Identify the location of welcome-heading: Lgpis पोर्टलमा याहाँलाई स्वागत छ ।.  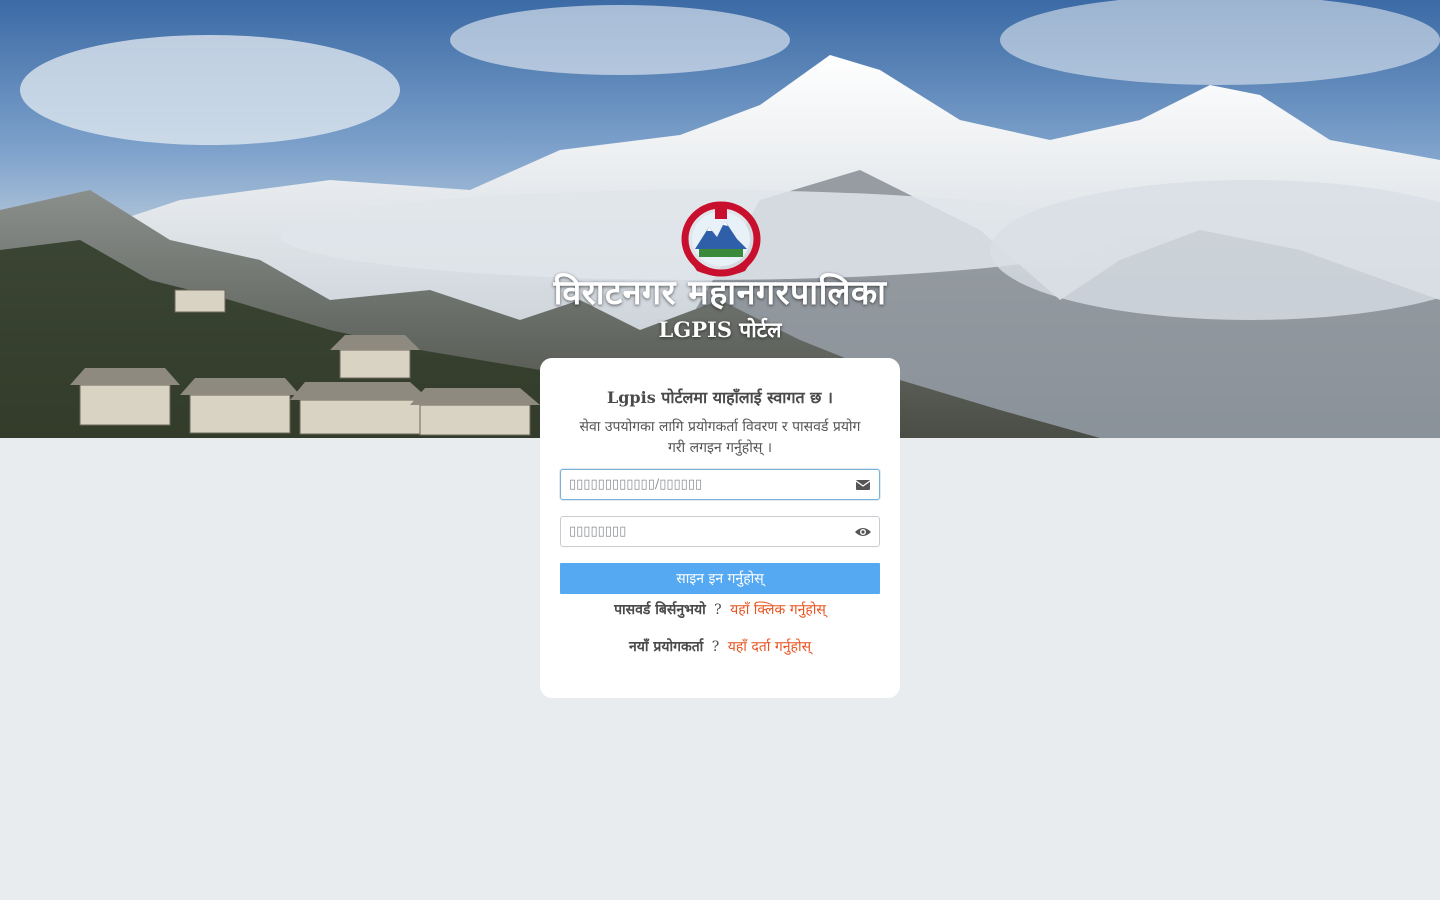
(719, 397).